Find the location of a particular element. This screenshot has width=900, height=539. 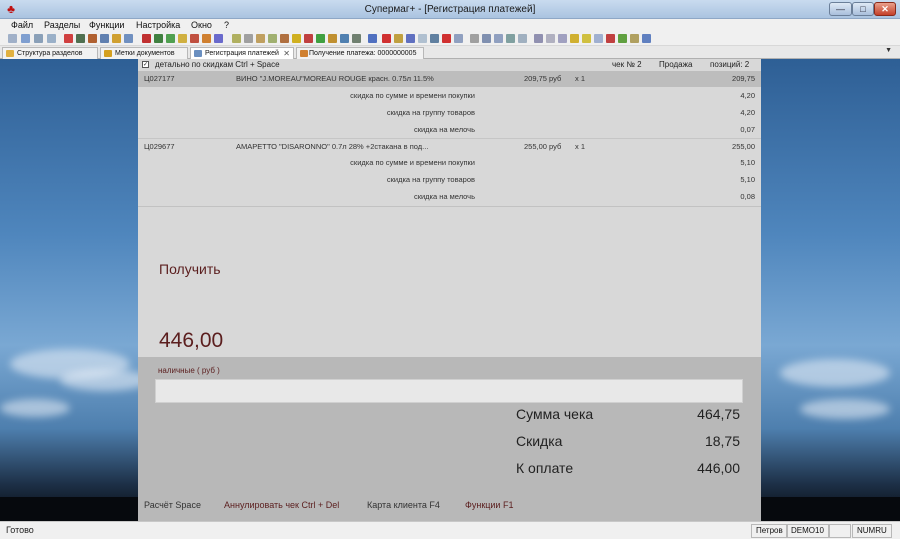

payment-amount-input is located at coordinates (449, 391).